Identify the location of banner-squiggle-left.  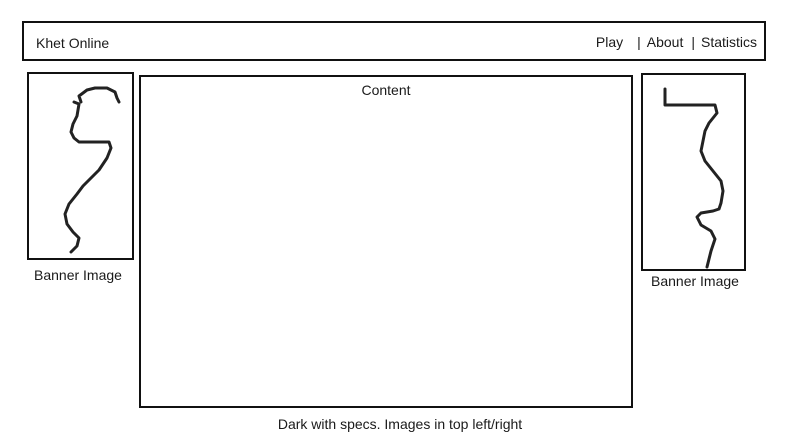
(92, 170).